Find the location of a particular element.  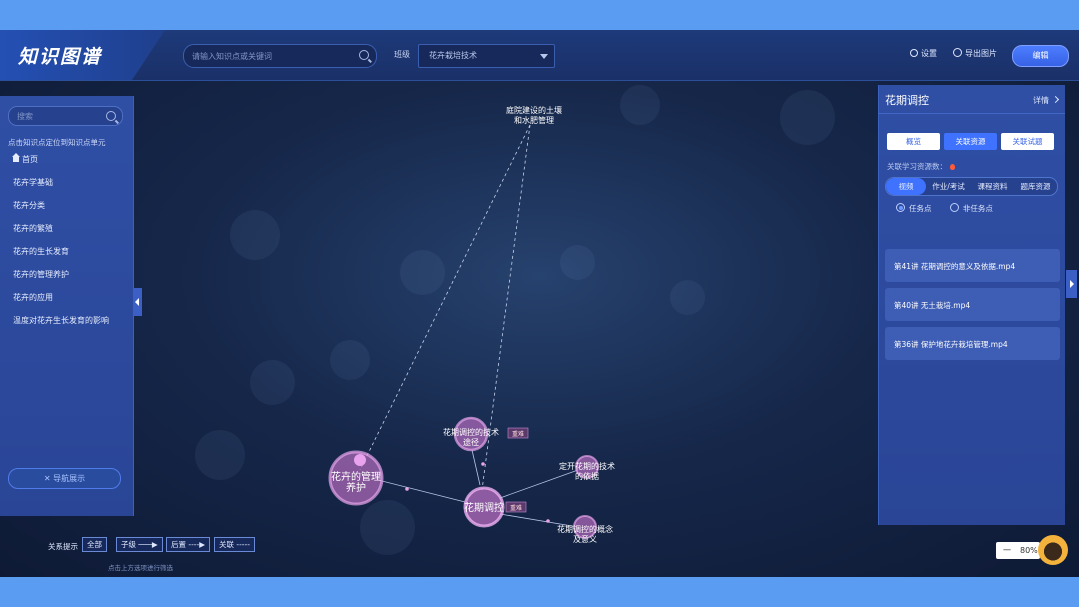

edge-soil-care is located at coordinates (445, 297).